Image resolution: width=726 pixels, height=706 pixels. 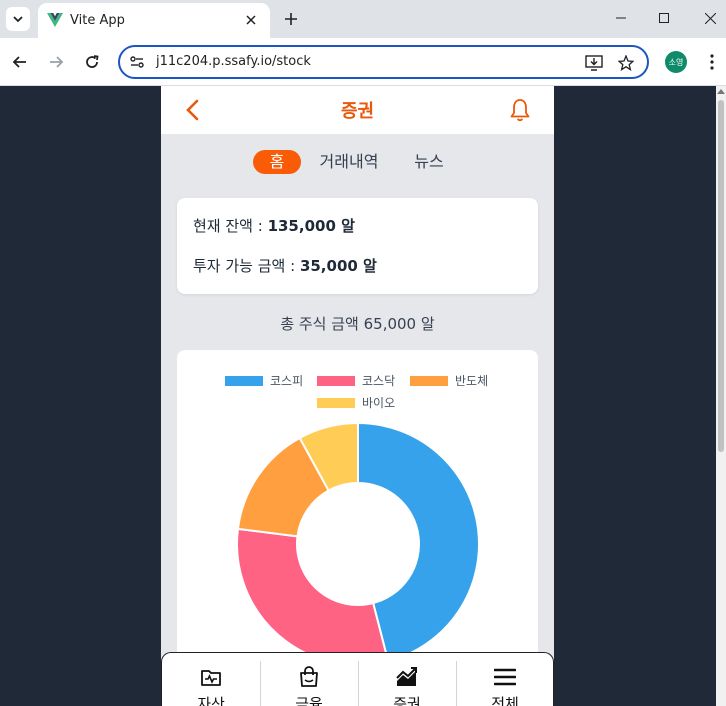 I want to click on new-tab-button, so click(x=291, y=19).